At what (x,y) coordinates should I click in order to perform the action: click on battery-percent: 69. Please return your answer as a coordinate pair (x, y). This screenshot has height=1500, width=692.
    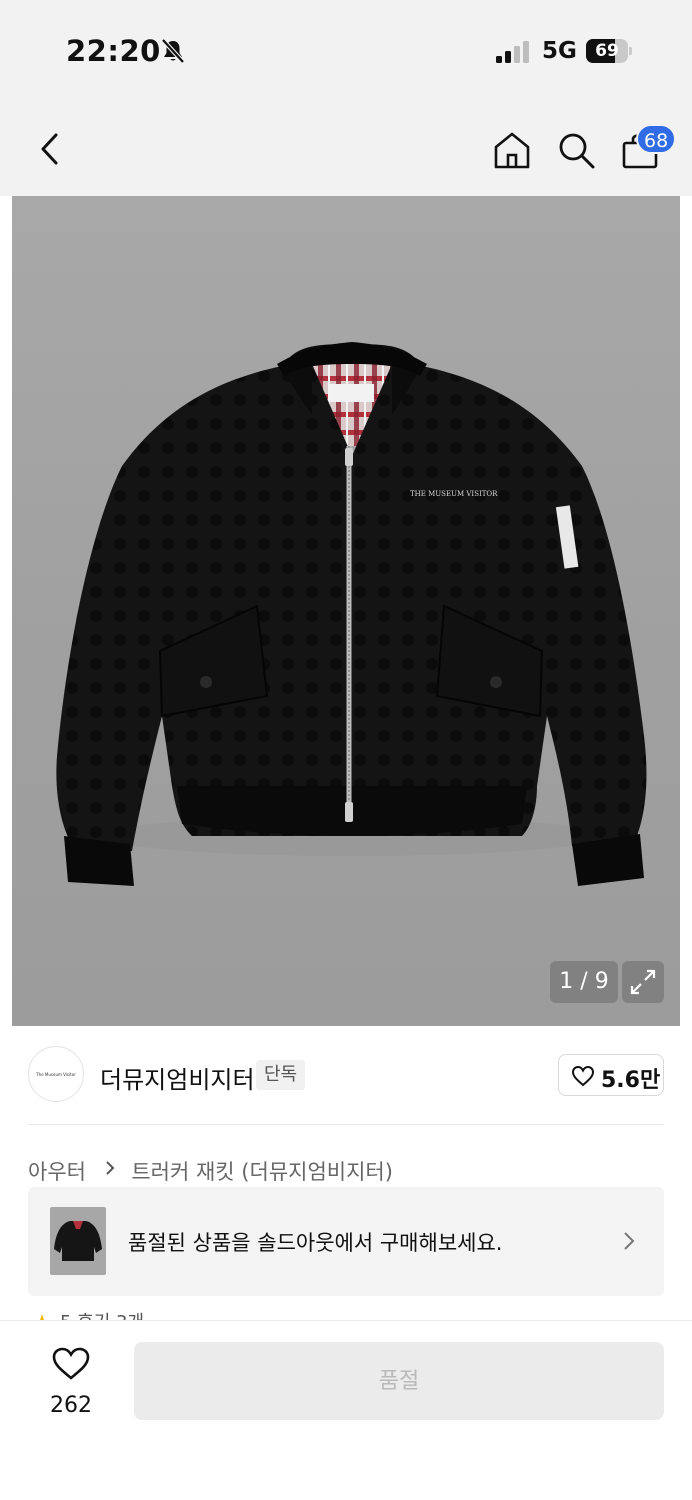
    Looking at the image, I should click on (607, 51).